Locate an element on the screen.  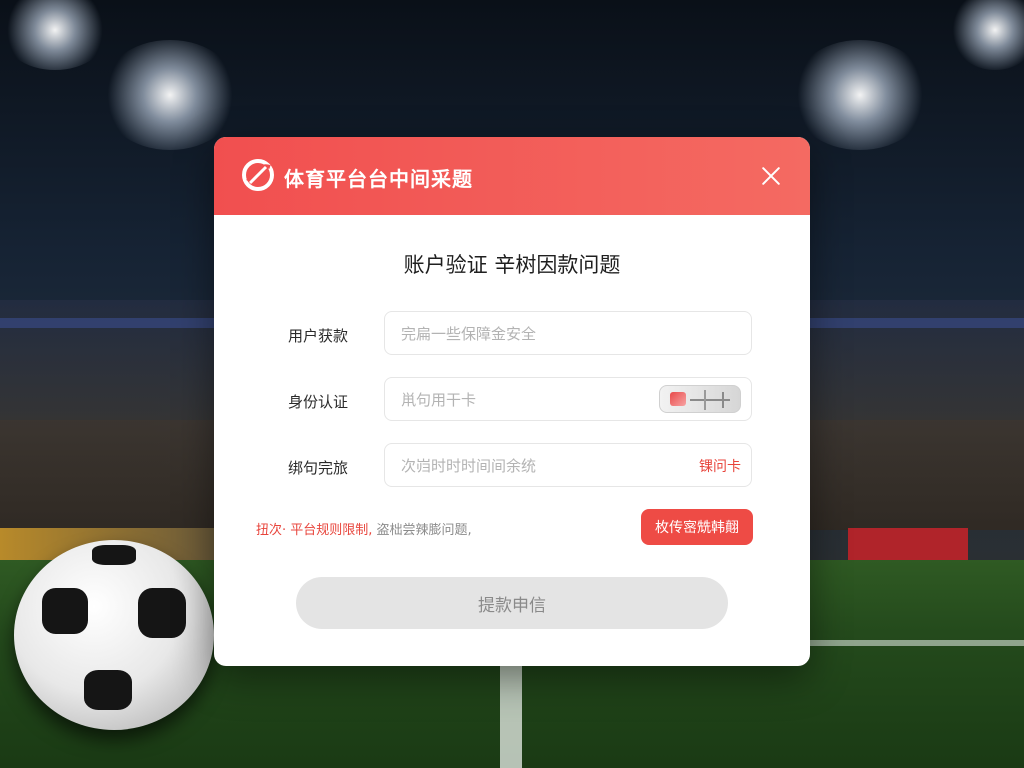
card-tick is located at coordinates (723, 400).